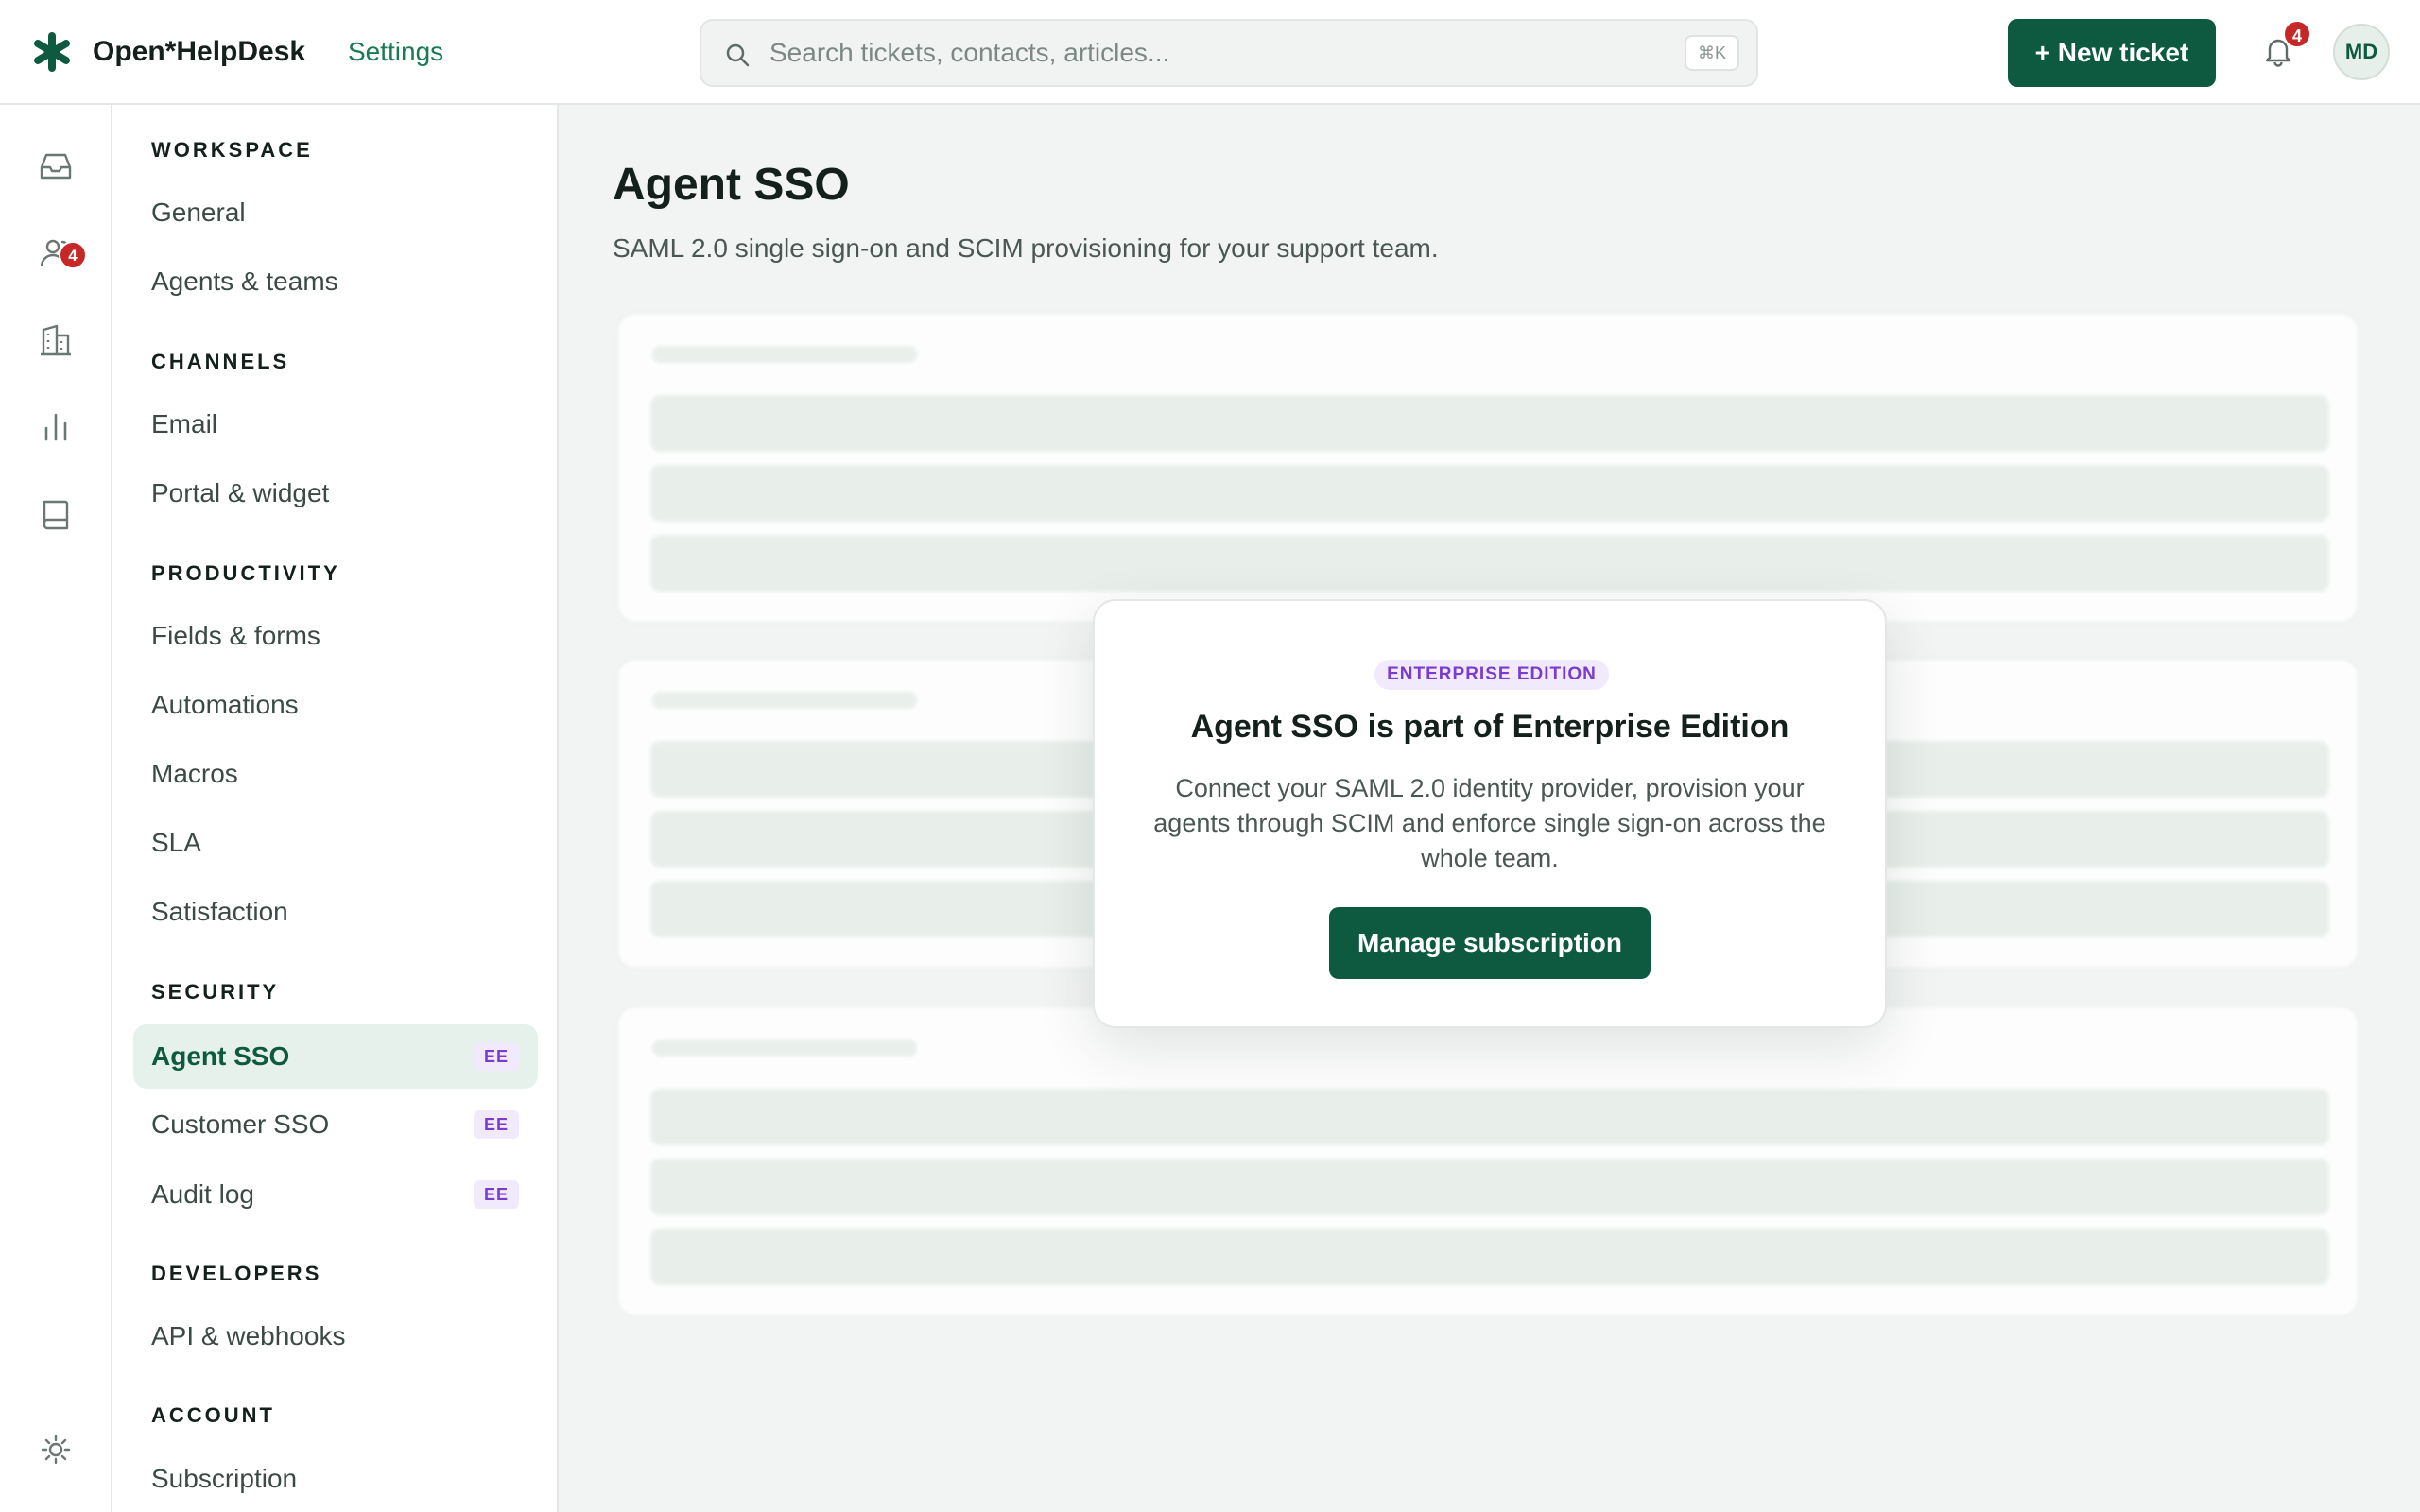 The width and height of the screenshot is (2420, 1512). What do you see at coordinates (335, 212) in the screenshot?
I see `sidebar-item-general: General` at bounding box center [335, 212].